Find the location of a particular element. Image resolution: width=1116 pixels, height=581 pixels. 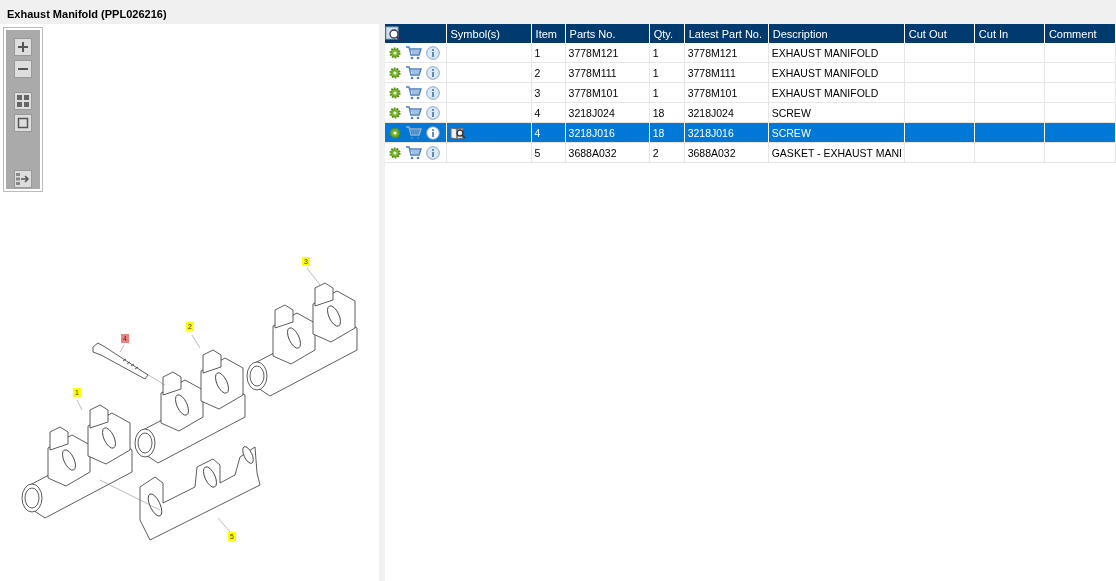

fit-window-icon is located at coordinates (23, 123).